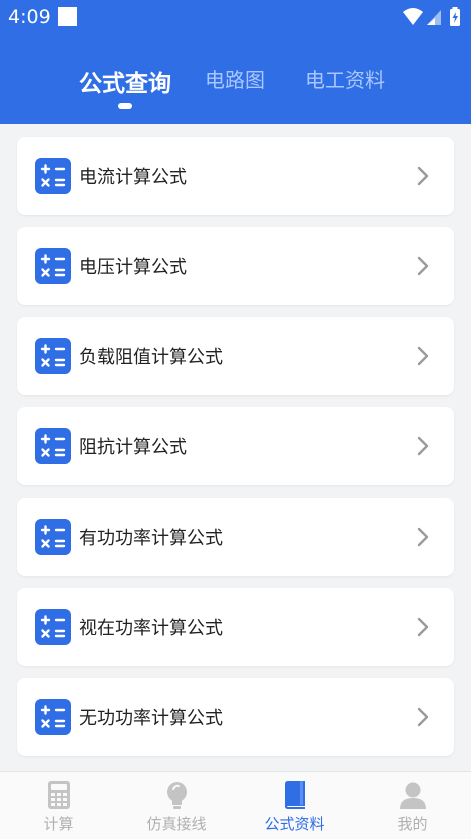 The height and width of the screenshot is (839, 471). Describe the element at coordinates (412, 824) in the screenshot. I see `tabbar-label: 我的` at that location.